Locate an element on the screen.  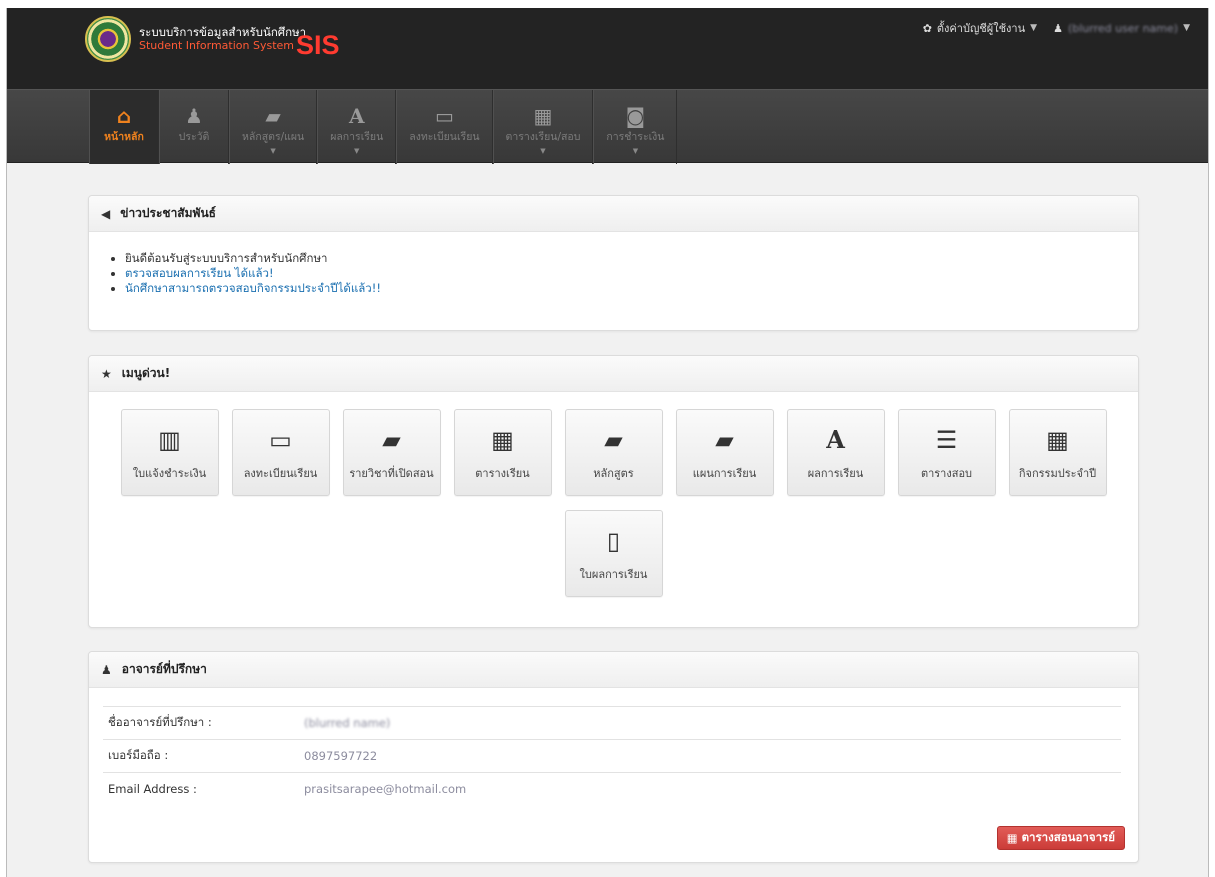
quick-menu-button-label: กิจกรรมประจำปี is located at coordinates (1057, 473).